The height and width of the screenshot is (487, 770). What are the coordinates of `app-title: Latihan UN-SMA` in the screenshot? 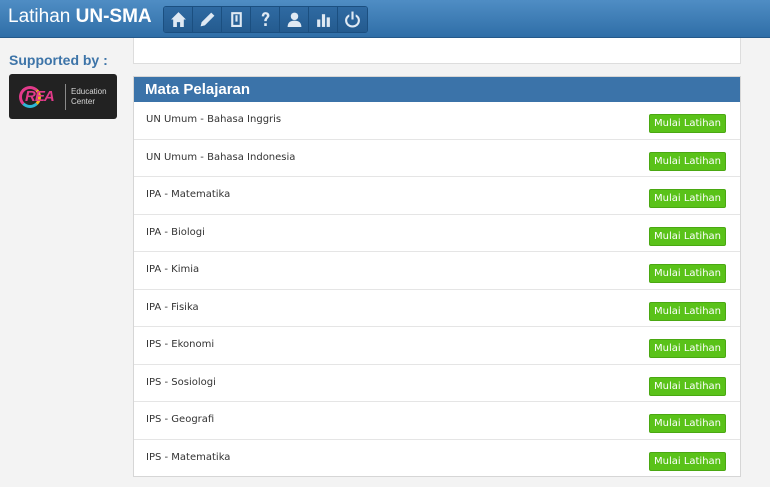 It's located at (80, 17).